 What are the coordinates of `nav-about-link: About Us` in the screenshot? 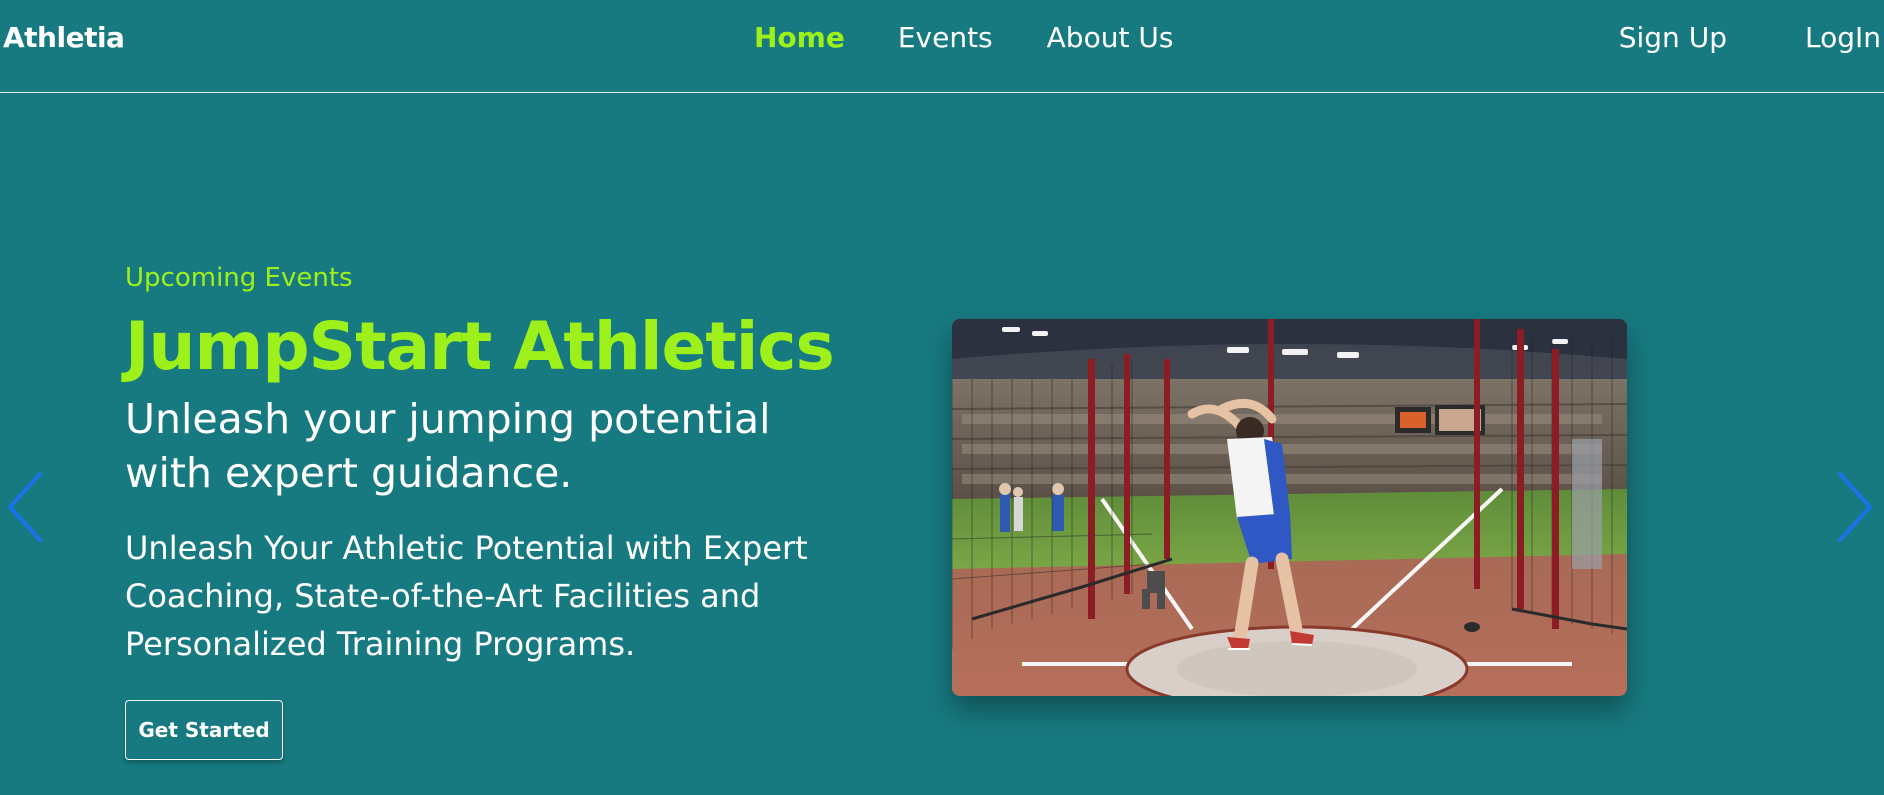 It's located at (1110, 37).